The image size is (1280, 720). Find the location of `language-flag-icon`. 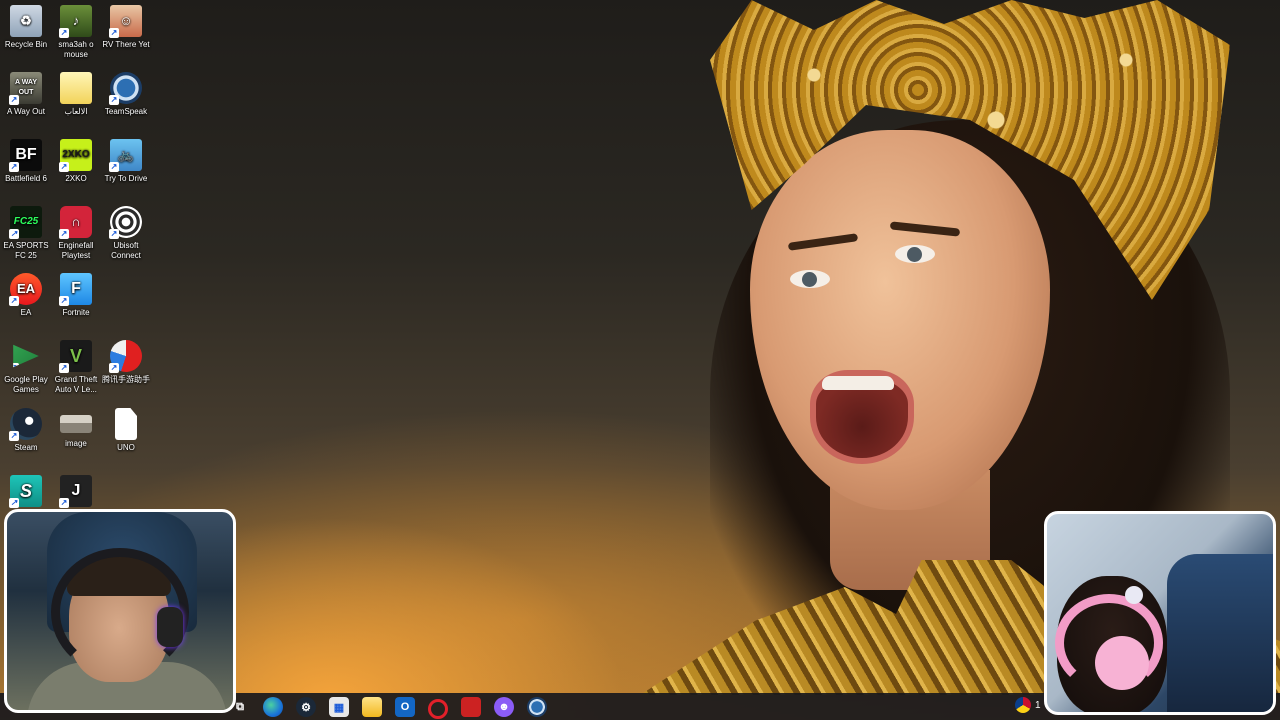

language-flag-icon is located at coordinates (1023, 705).